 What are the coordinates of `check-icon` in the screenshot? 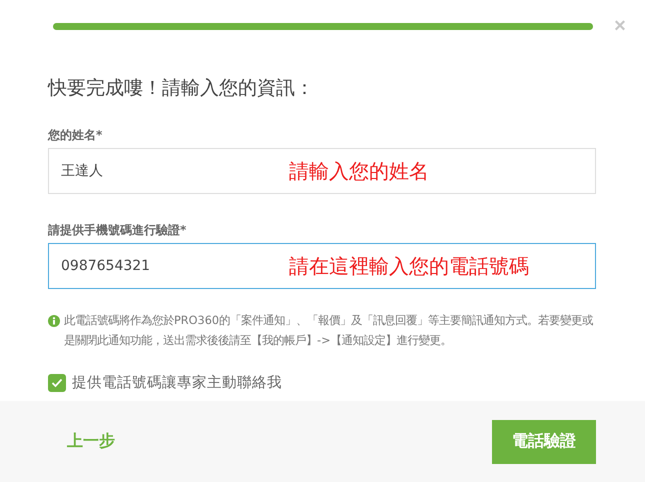 It's located at (57, 383).